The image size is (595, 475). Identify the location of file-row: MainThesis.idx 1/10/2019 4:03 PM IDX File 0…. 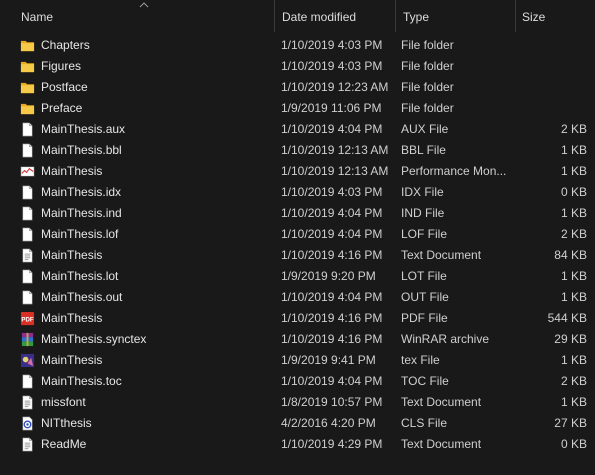
(297, 192).